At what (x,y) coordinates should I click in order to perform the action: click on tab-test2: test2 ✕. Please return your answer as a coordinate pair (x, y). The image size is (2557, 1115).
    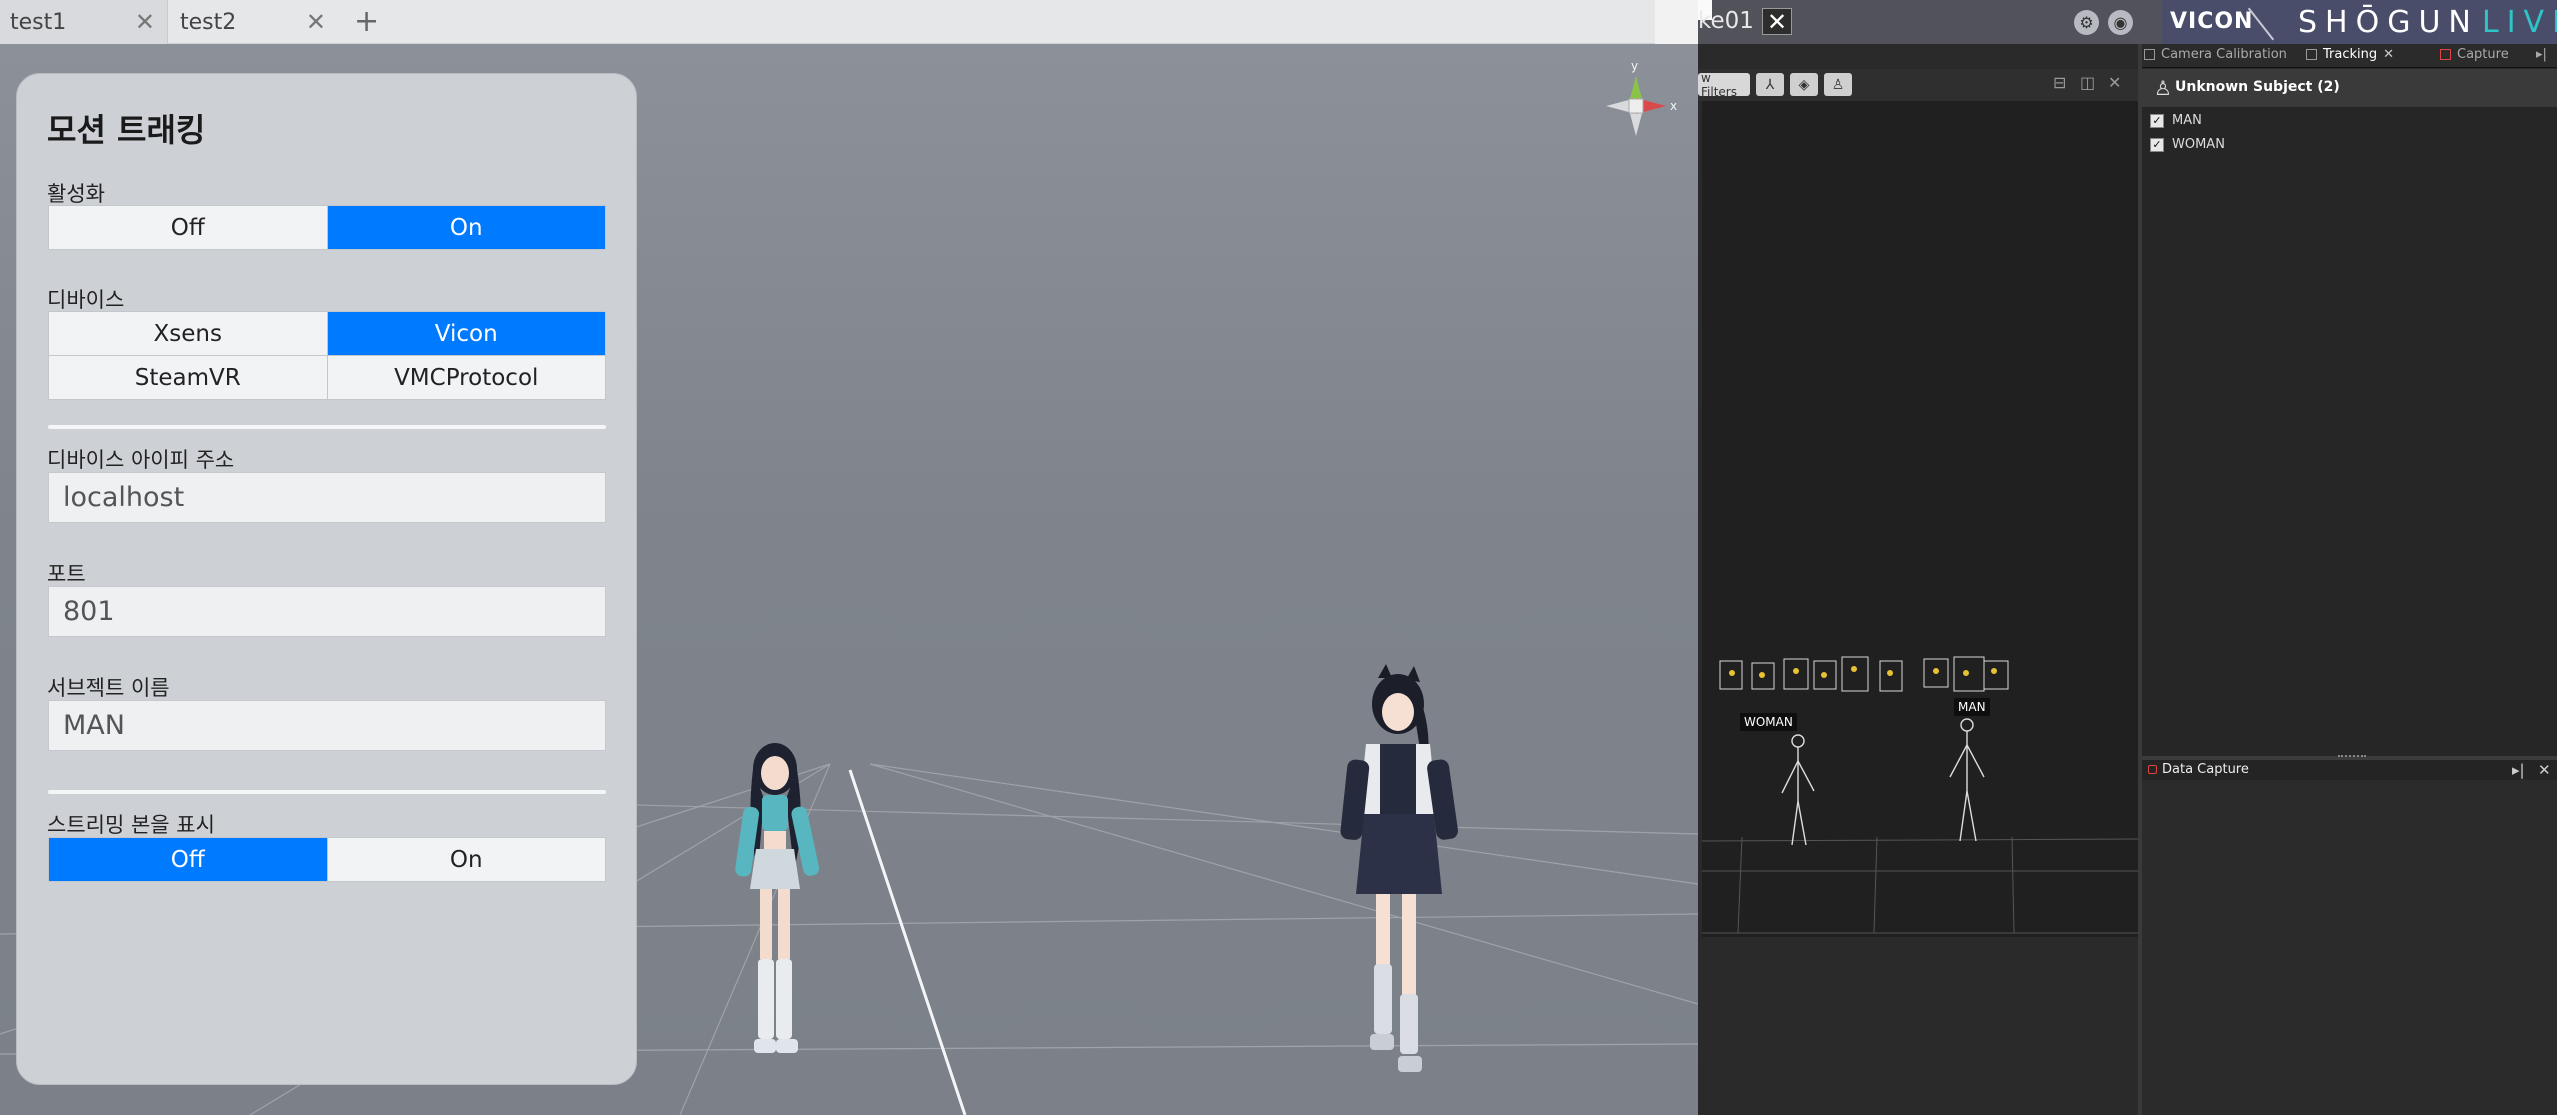
    Looking at the image, I should click on (254, 22).